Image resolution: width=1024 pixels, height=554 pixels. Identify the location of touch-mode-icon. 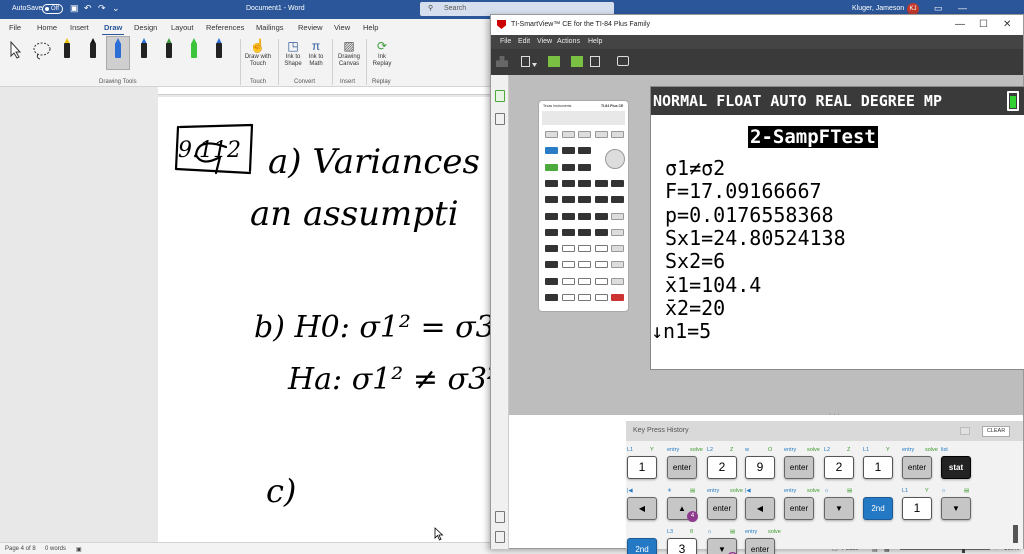
(502, 61).